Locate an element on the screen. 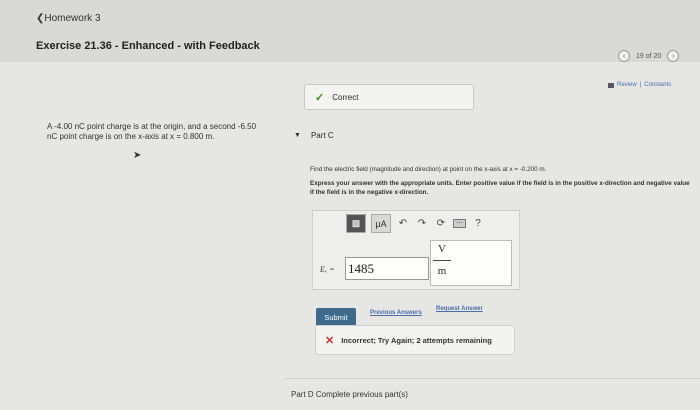 The image size is (700, 410). divider is located at coordinates (492, 378).